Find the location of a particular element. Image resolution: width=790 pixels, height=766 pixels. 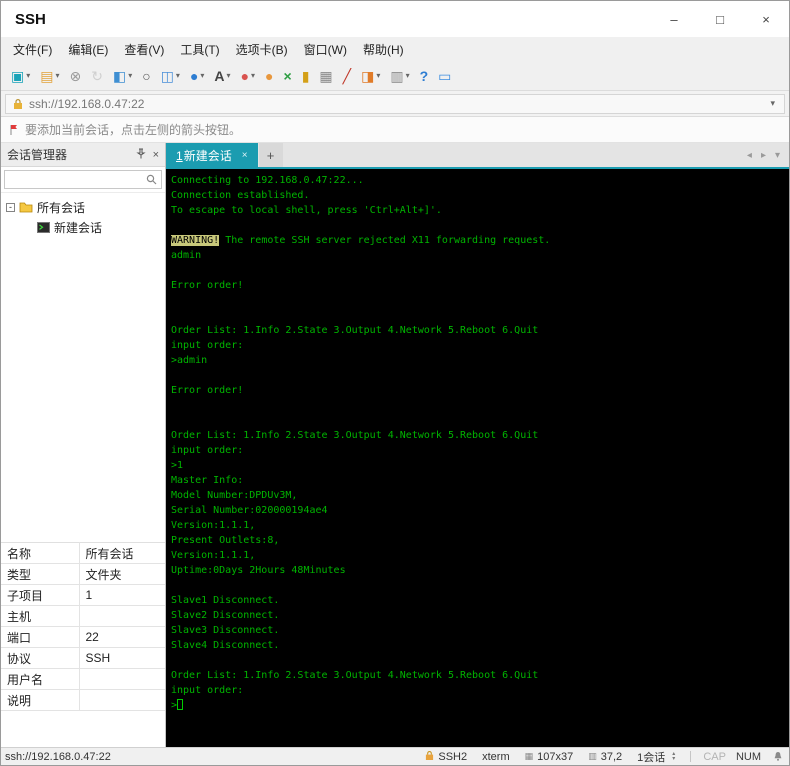

menu-item-2: 编辑(E) is located at coordinates (88, 49).